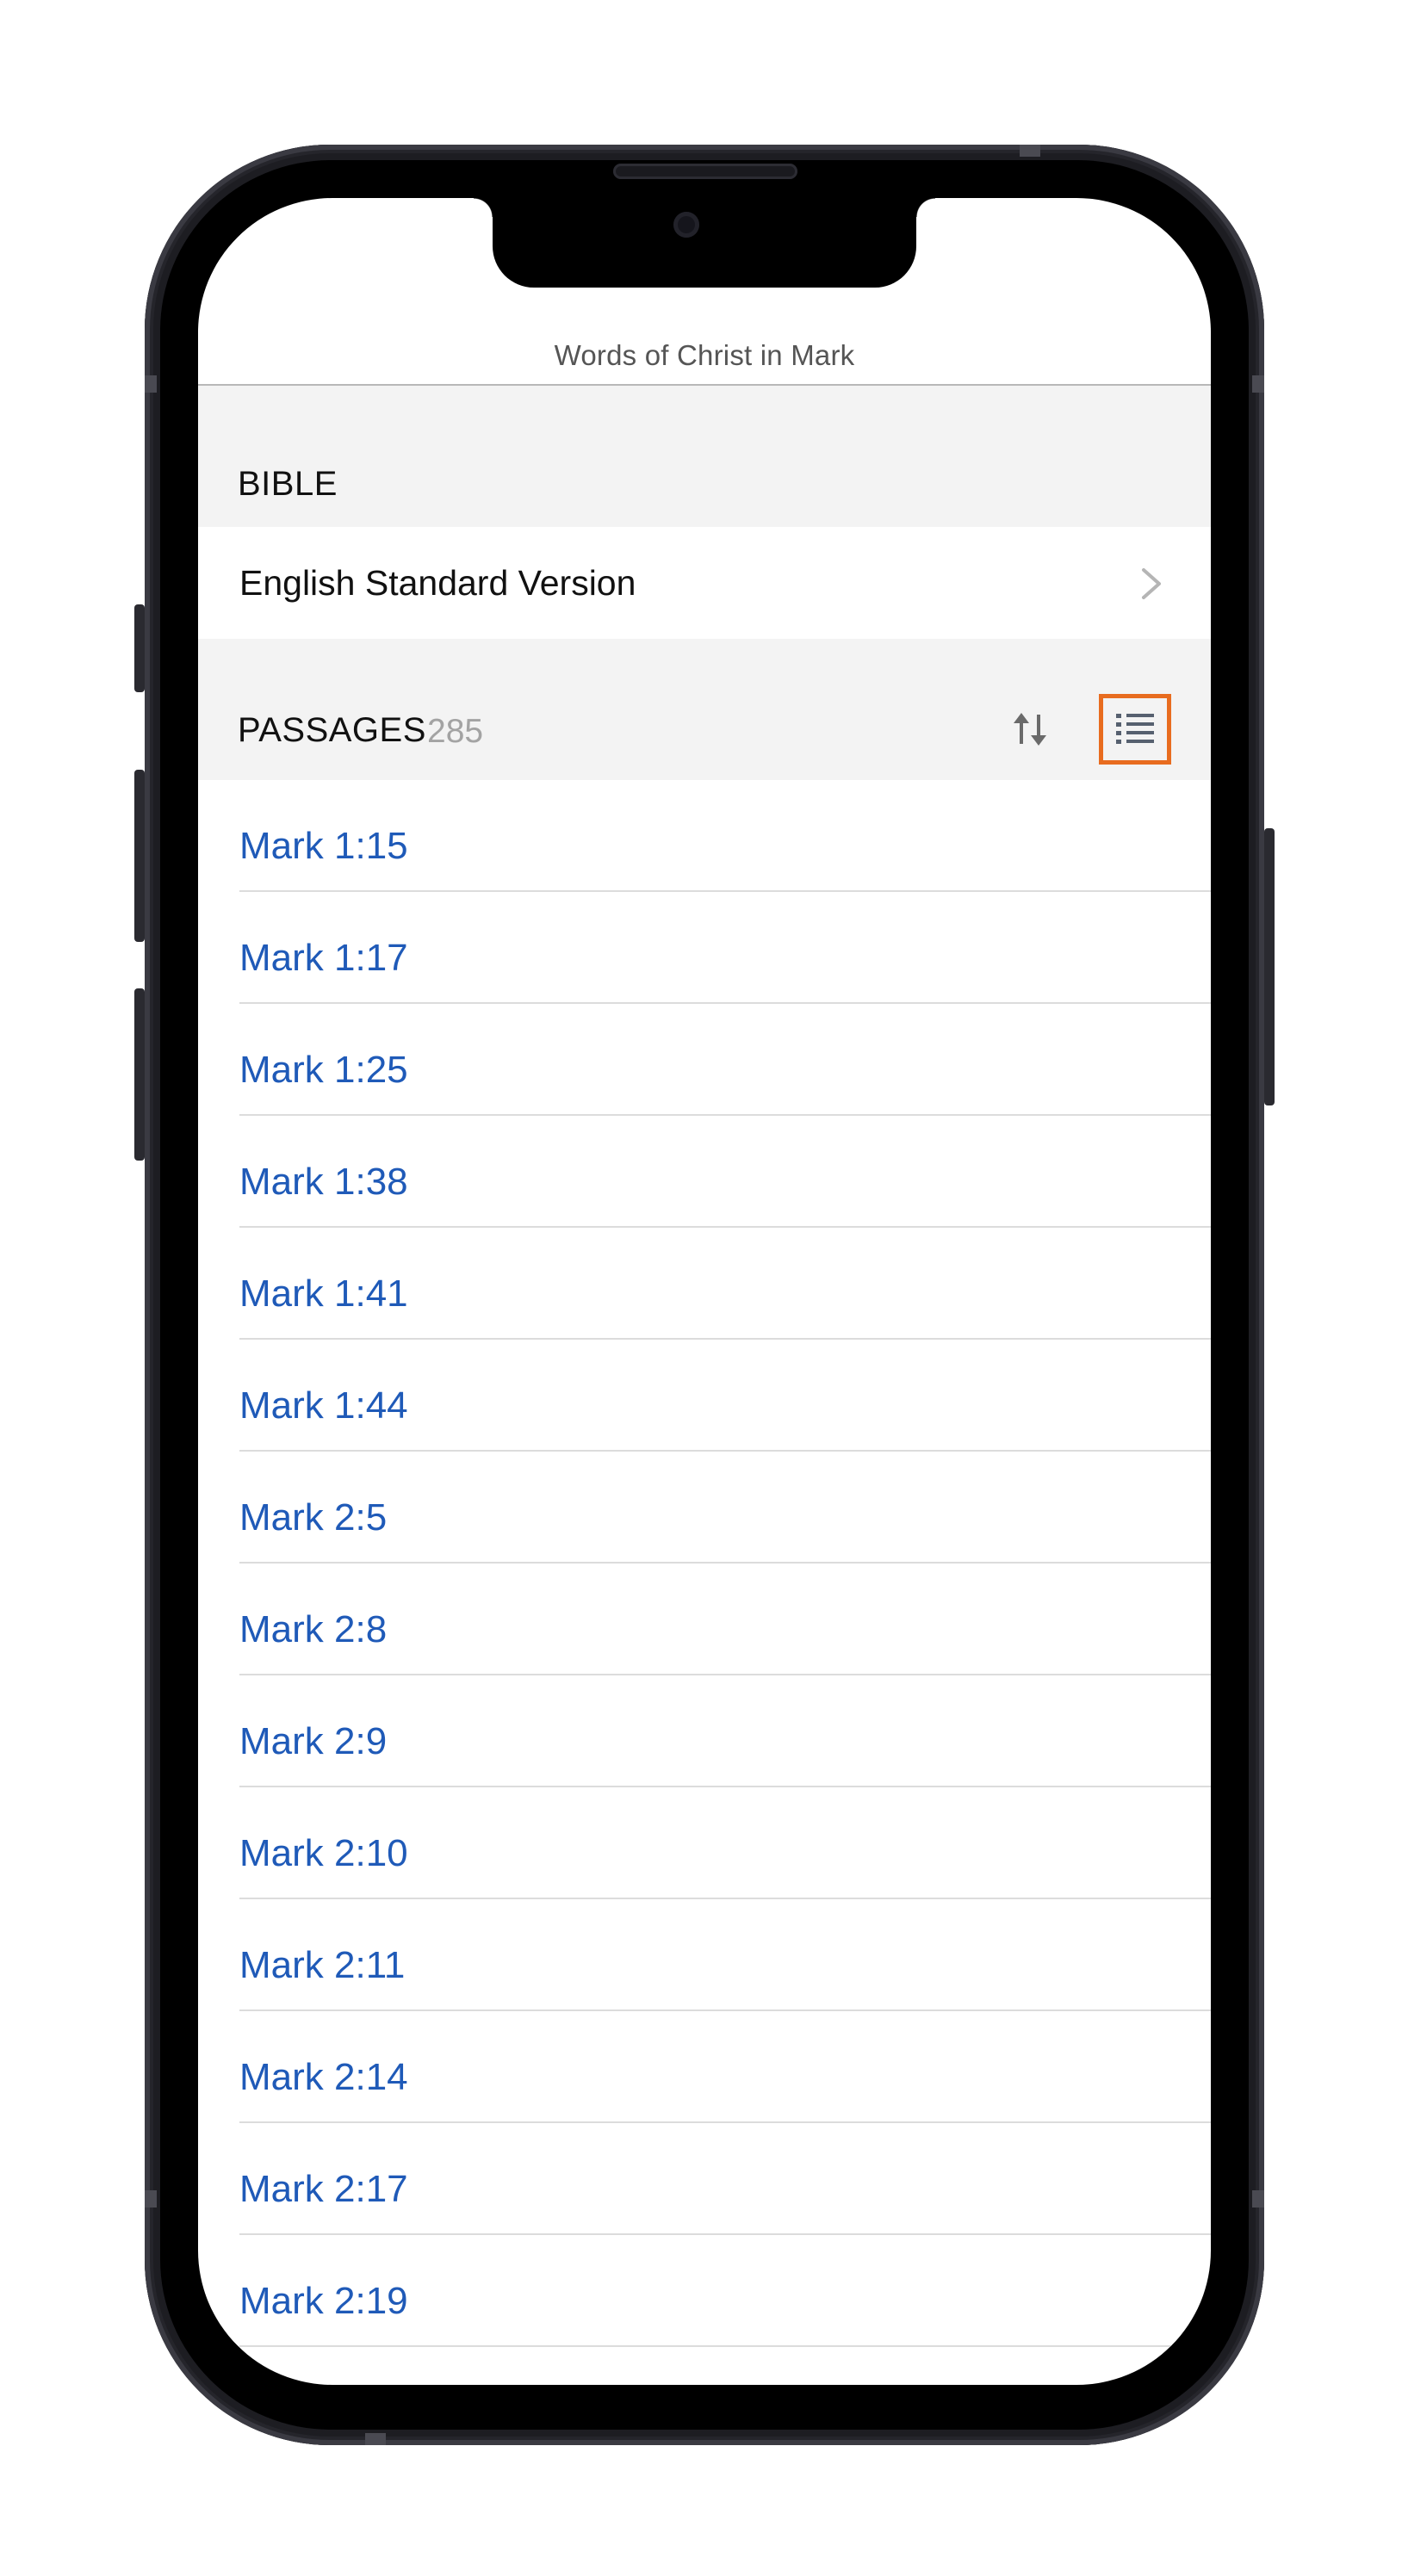 The height and width of the screenshot is (2576, 1402). I want to click on passage-link: Mark 2:5, so click(313, 1517).